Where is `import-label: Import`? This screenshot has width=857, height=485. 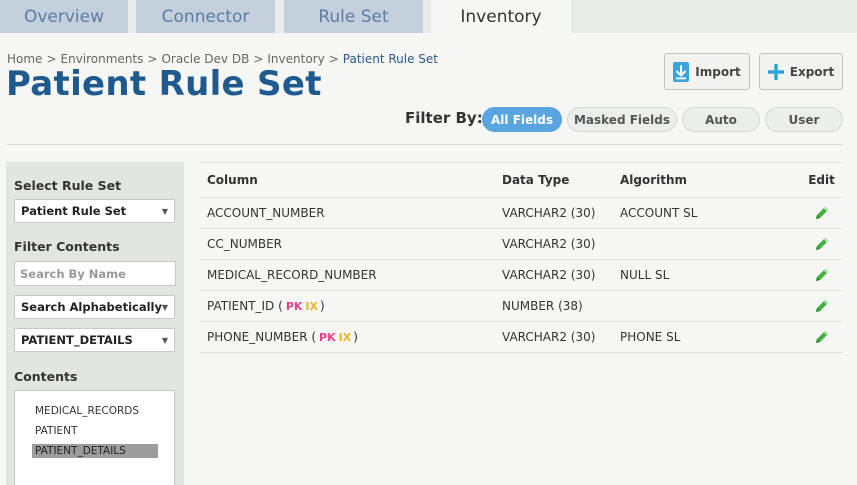
import-label: Import is located at coordinates (718, 71).